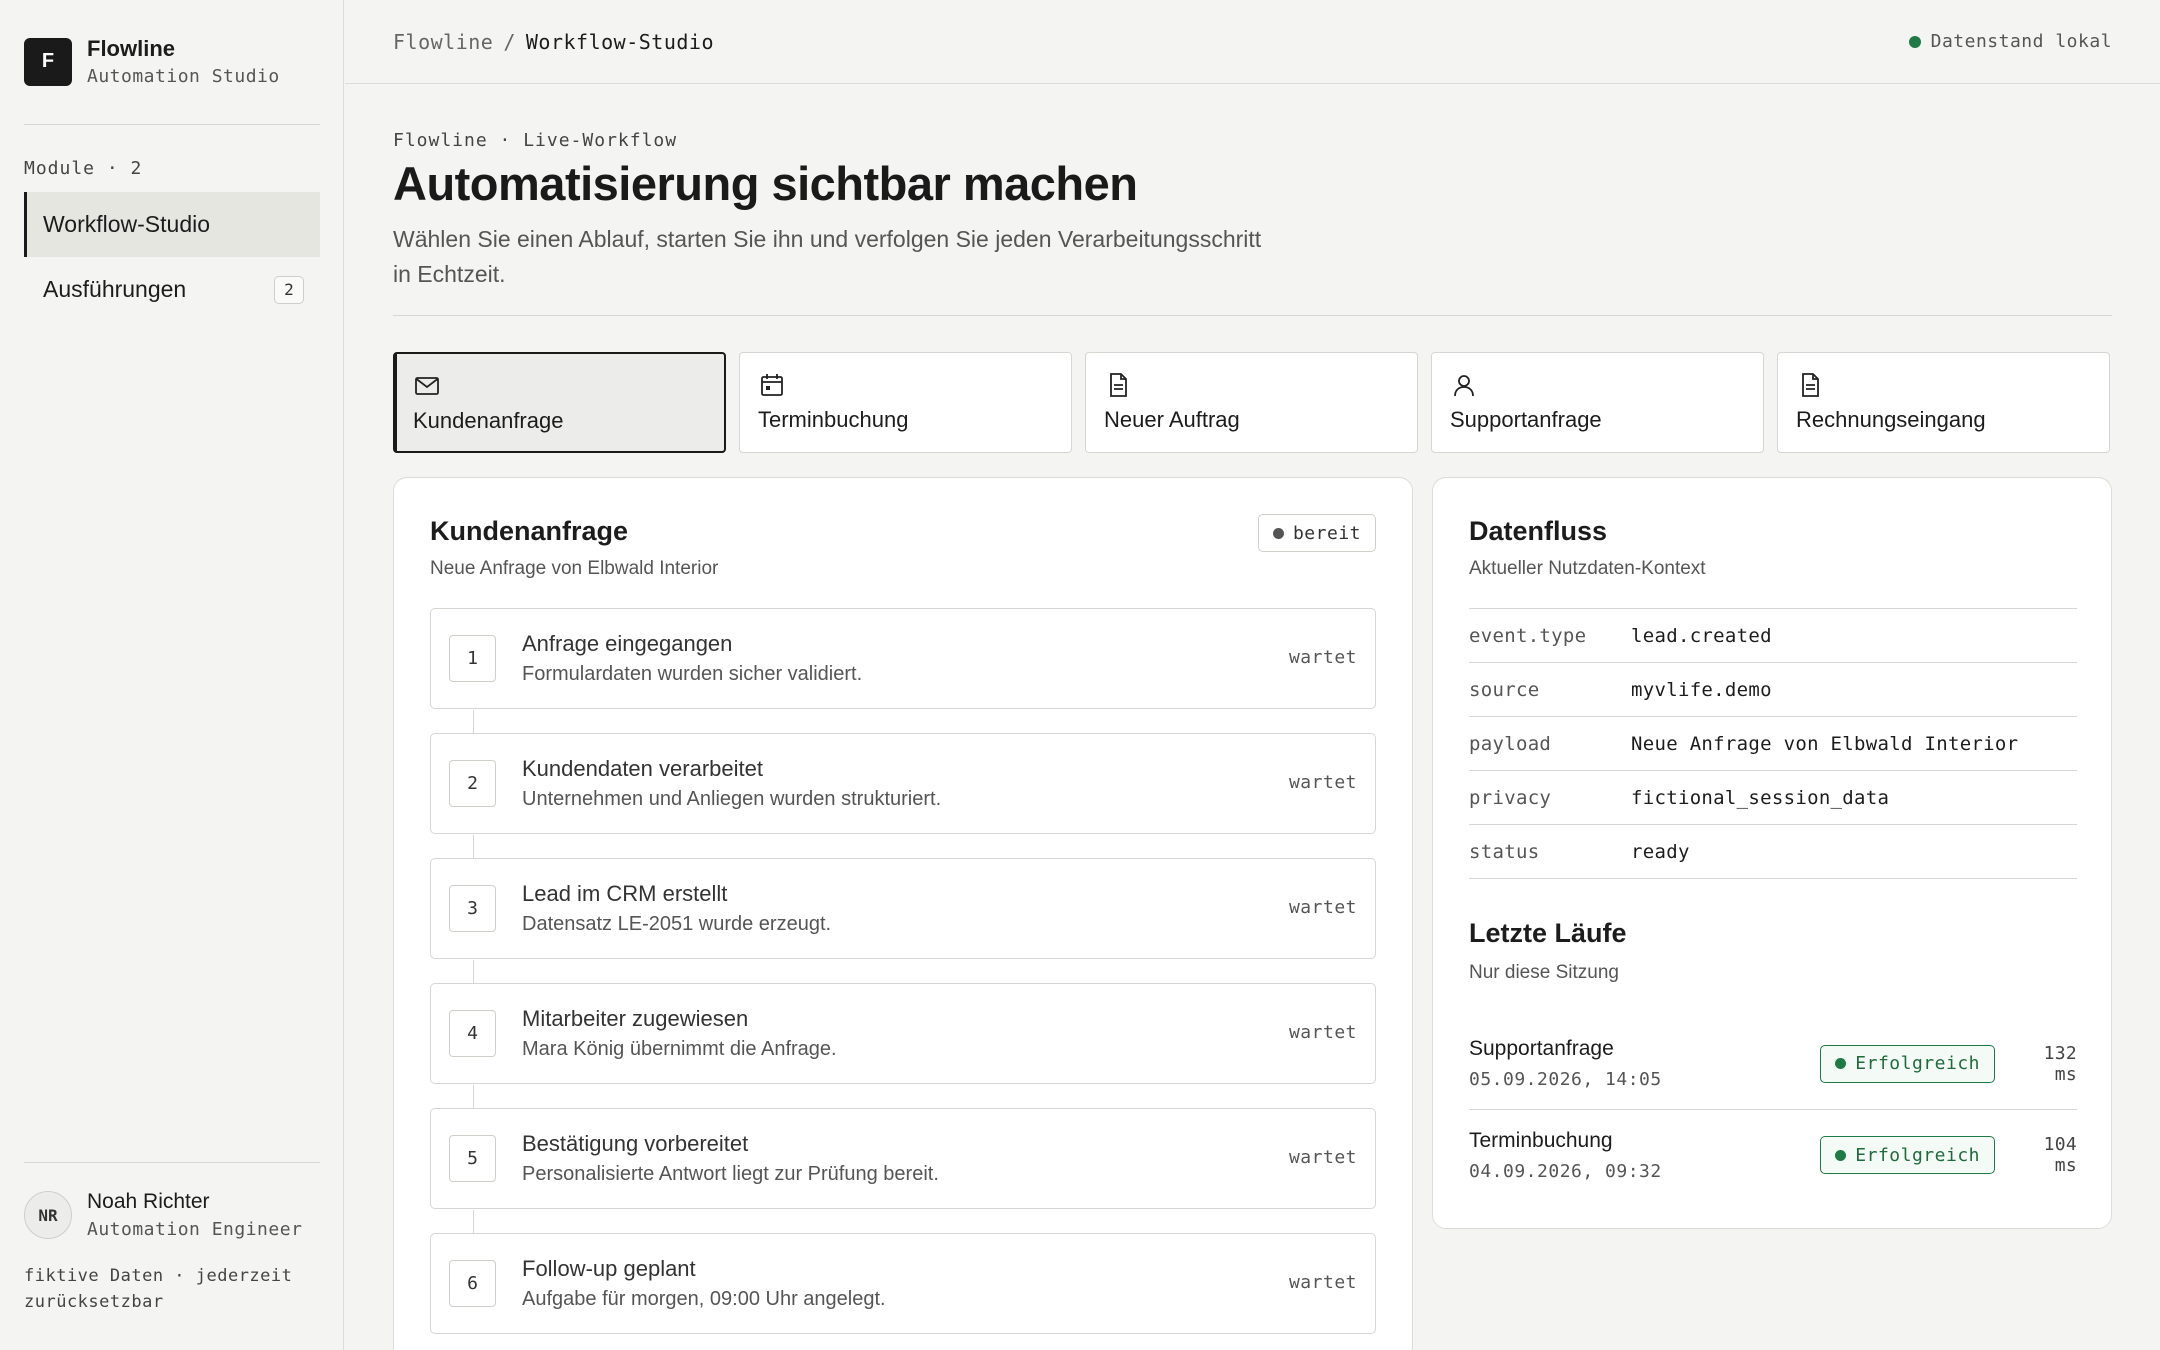 This screenshot has width=2160, height=1350. Describe the element at coordinates (692, 674) in the screenshot. I see `step-description: Formulardaten wurden sicher validiert.` at that location.